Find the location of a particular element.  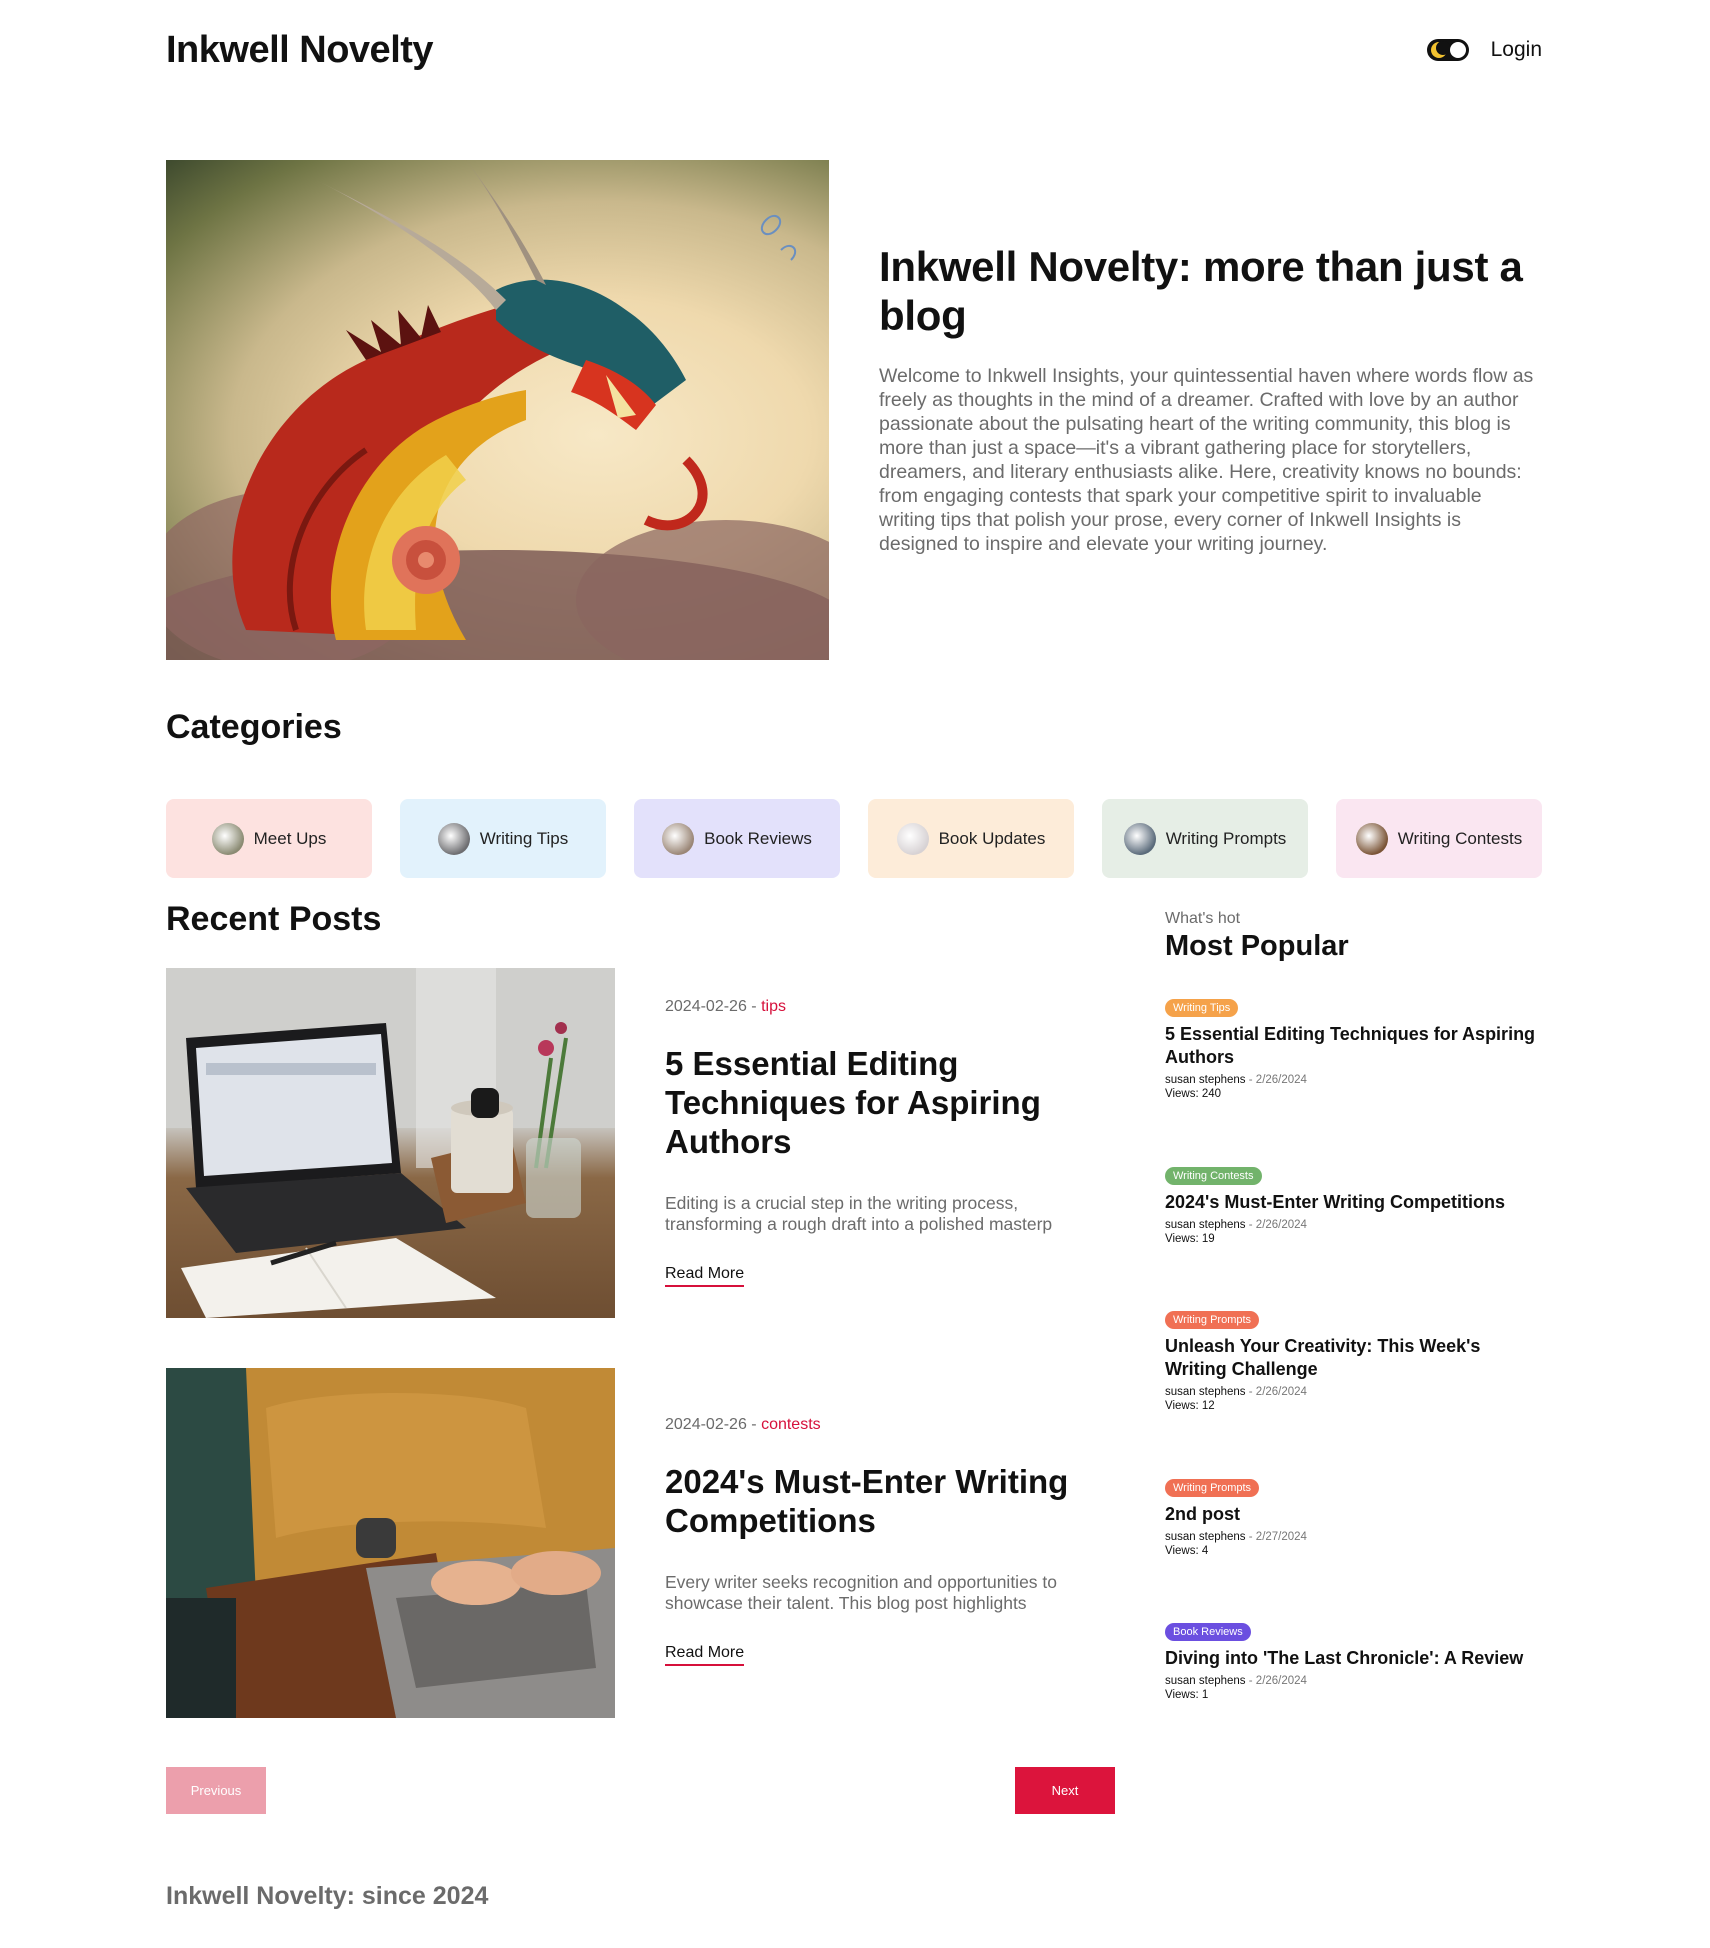

category-writing-tips: Writing Tips is located at coordinates (503, 838).